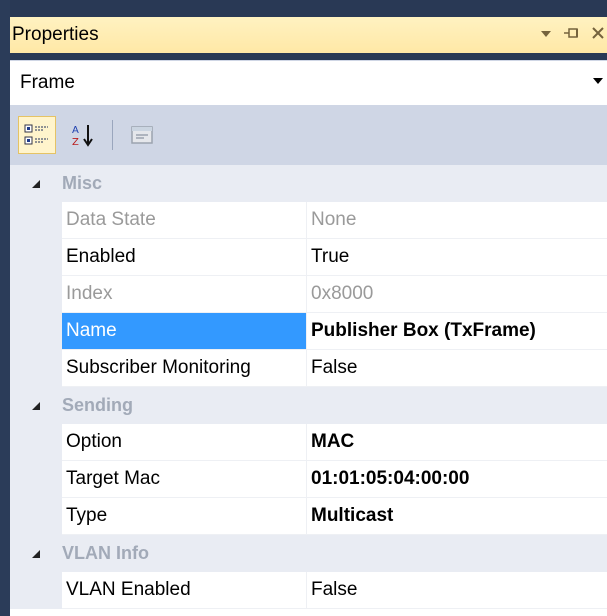  I want to click on property-name: Type, so click(184, 516).